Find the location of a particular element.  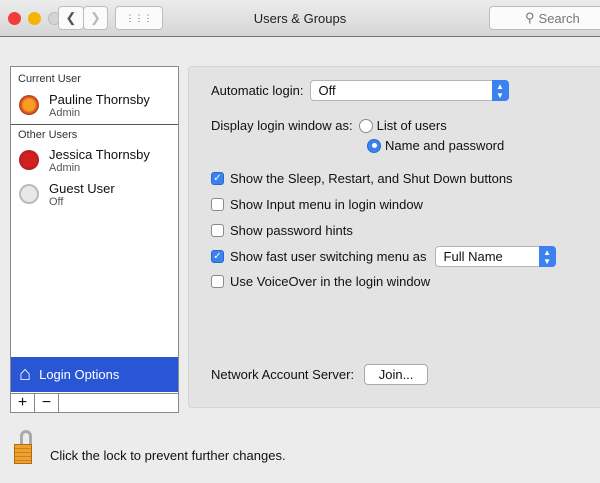

user-item-pauline: Pauline Thornsby Admin is located at coordinates (84, 105).